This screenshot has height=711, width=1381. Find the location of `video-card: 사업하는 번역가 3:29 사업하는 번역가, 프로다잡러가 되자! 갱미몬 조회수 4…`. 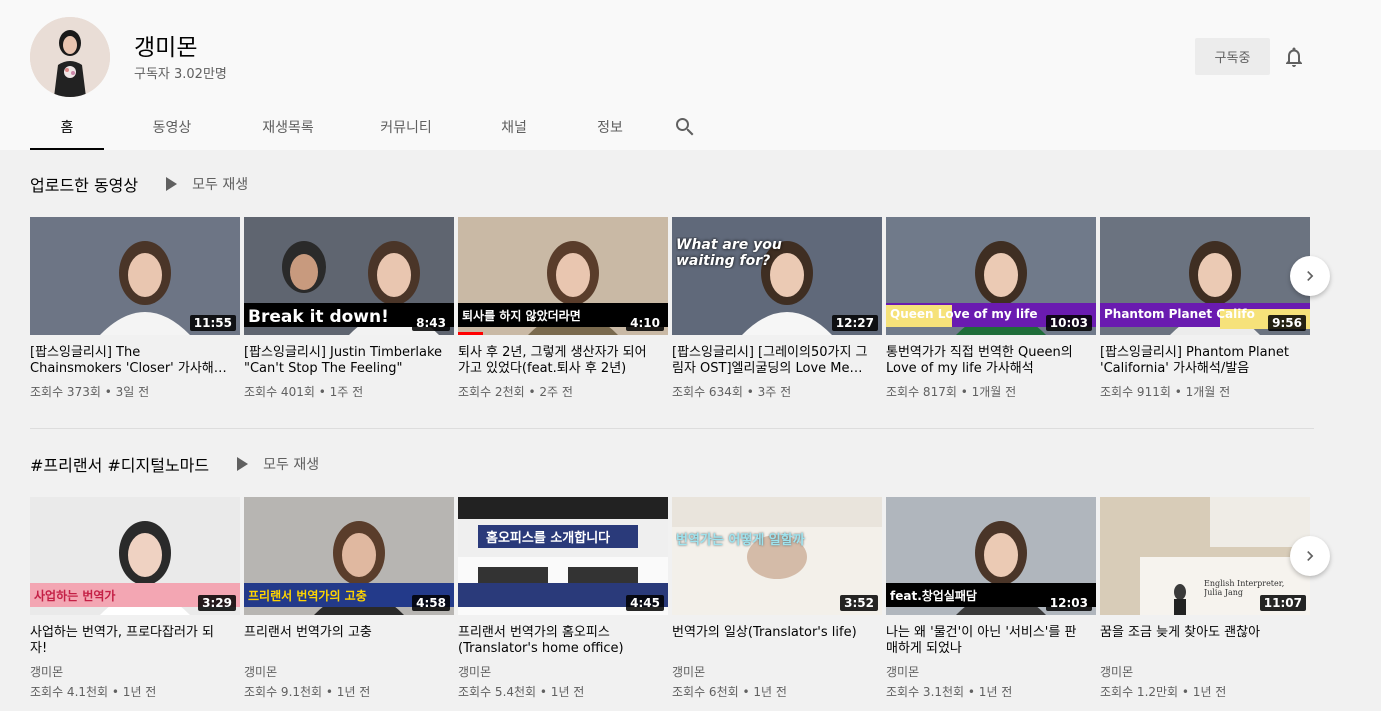

video-card: 사업하는 번역가 3:29 사업하는 번역가, 프로다잡러가 되자! 갱미몬 조회수 4… is located at coordinates (135, 599).